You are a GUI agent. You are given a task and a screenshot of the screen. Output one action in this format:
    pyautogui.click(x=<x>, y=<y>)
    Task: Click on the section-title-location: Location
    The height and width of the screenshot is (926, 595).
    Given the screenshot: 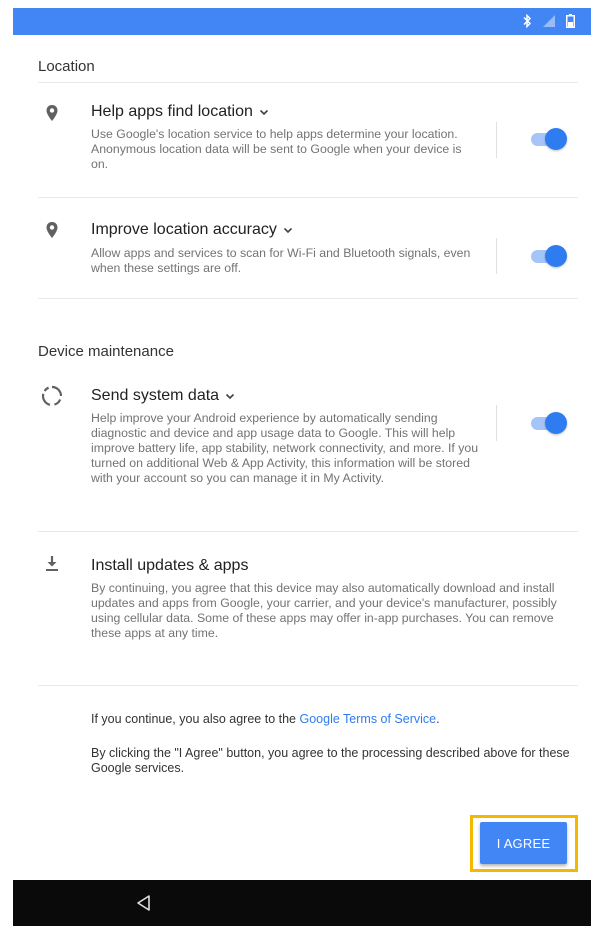 What is the action you would take?
    pyautogui.click(x=66, y=66)
    